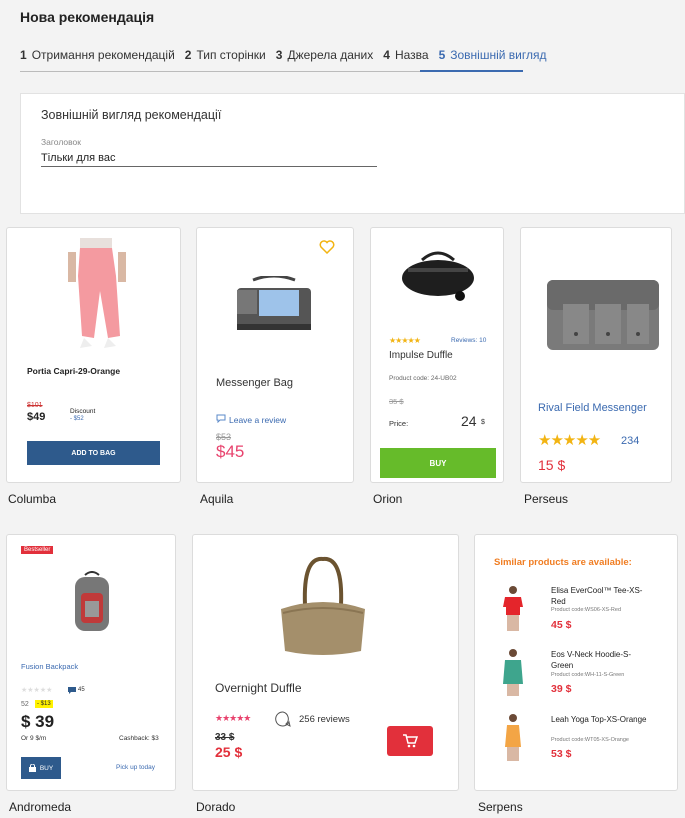  Describe the element at coordinates (601, 596) in the screenshot. I see `item-name: Elisa EverCool™ Tee-XS-Red` at that location.